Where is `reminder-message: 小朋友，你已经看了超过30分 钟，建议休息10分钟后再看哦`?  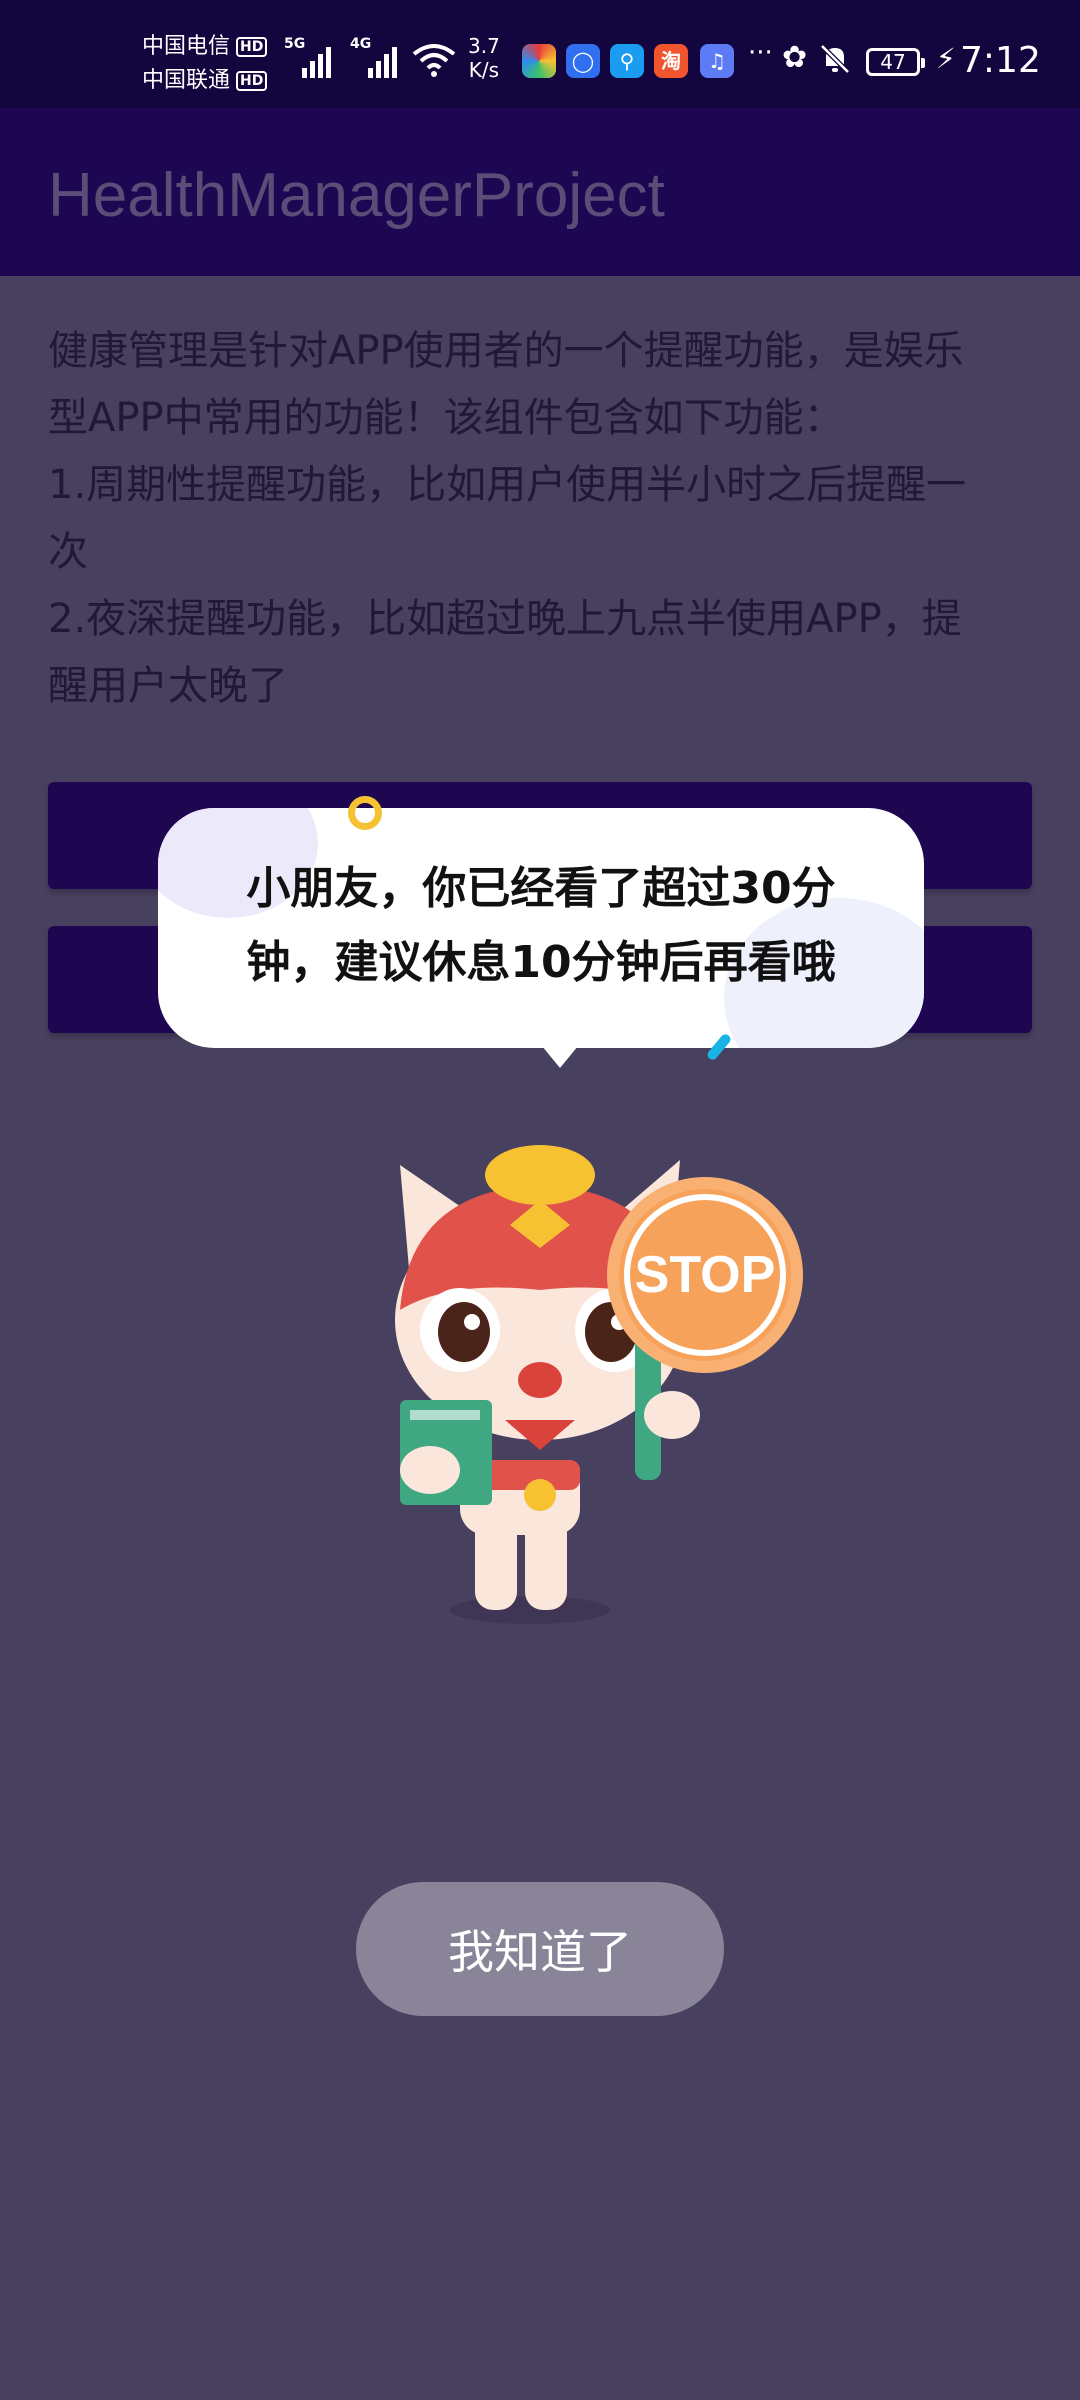 reminder-message: 小朋友，你已经看了超过30分 钟，建议休息10分钟后再看哦 is located at coordinates (541, 925).